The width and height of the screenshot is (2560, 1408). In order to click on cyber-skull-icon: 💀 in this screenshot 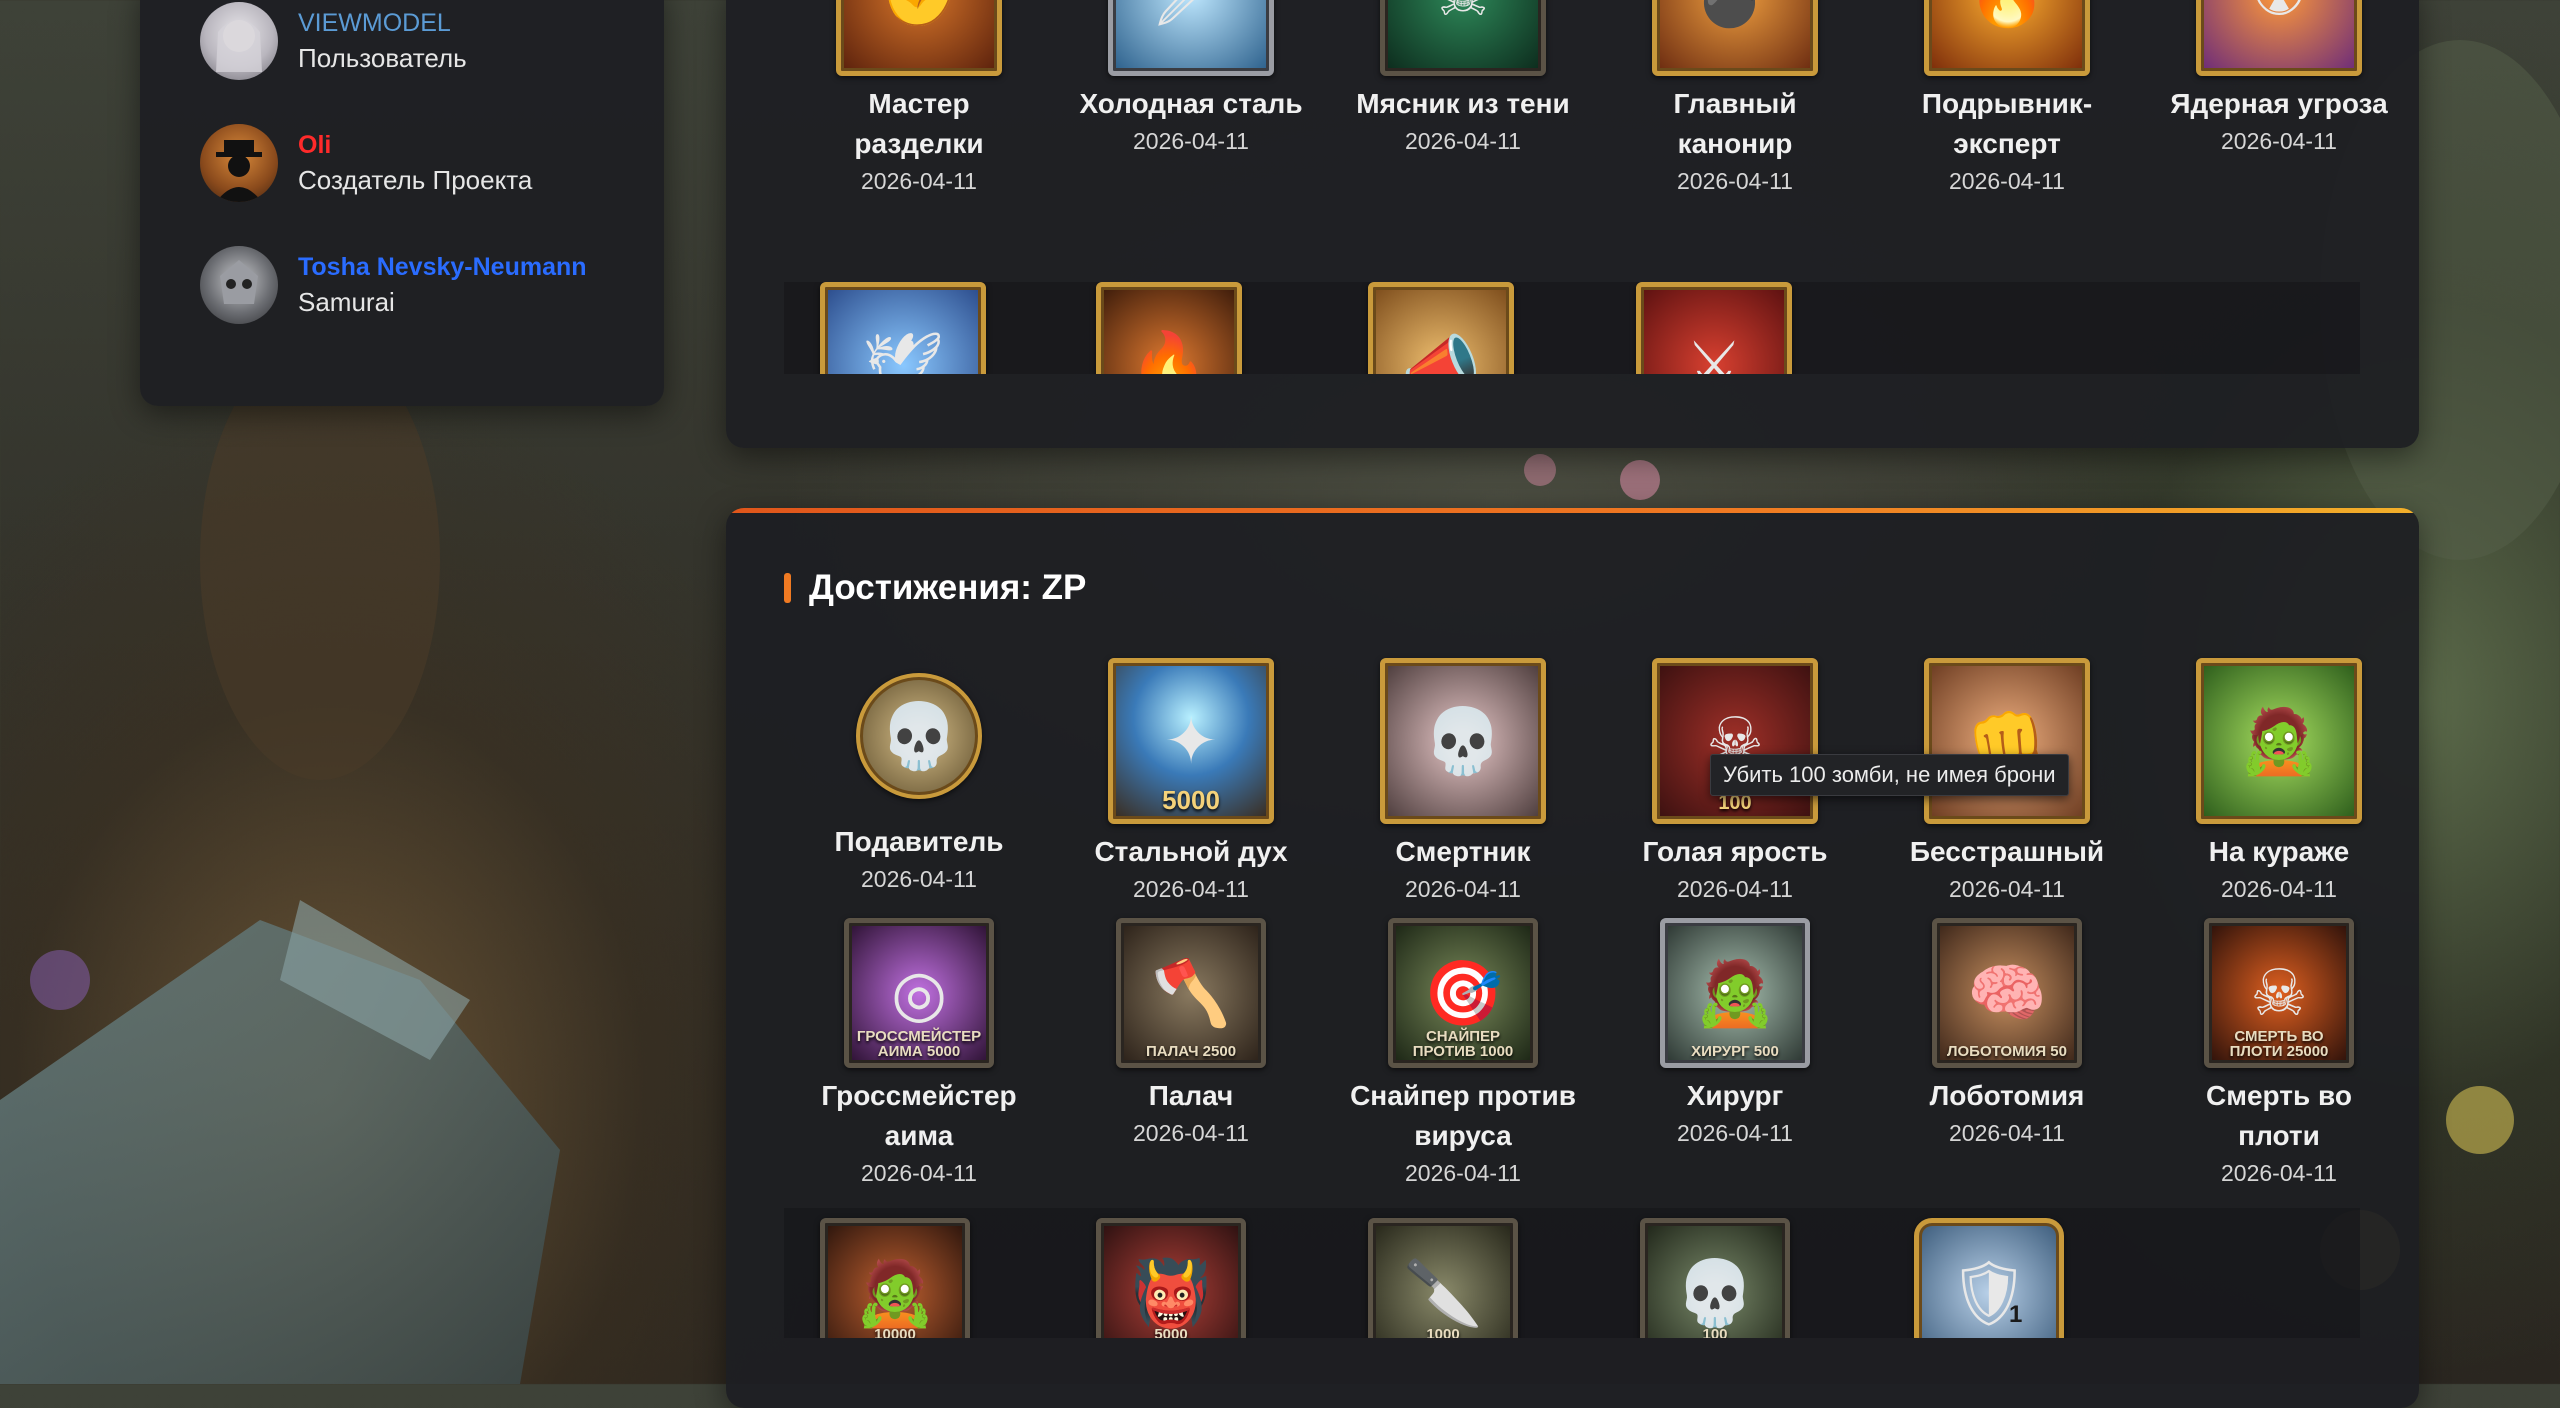, I will do `click(1463, 741)`.